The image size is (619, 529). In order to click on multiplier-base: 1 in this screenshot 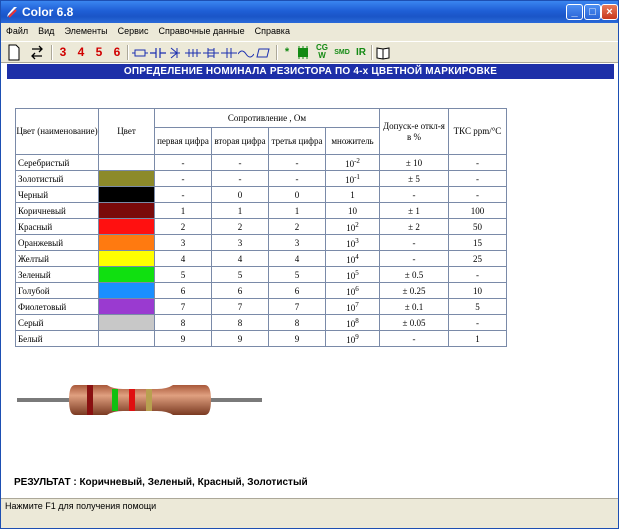, I will do `click(352, 194)`.